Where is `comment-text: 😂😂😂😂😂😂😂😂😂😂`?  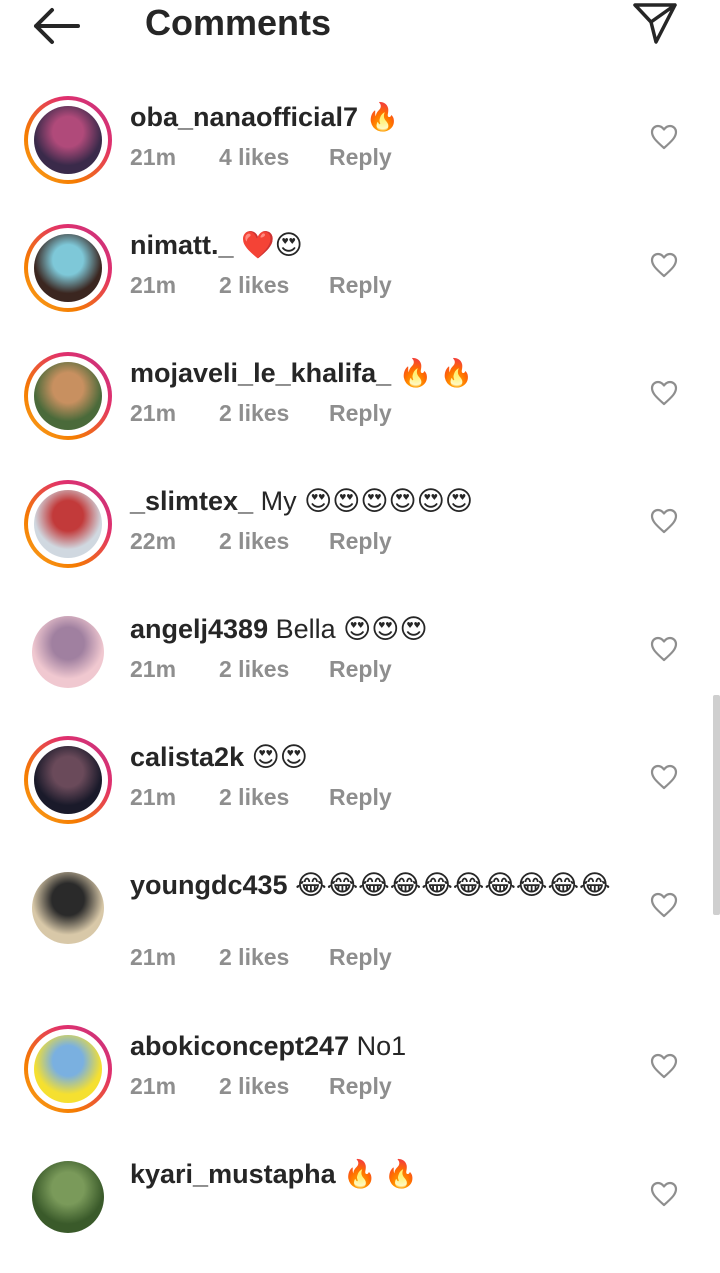
comment-text: 😂😂😂😂😂😂😂😂😂😂 is located at coordinates (453, 885).